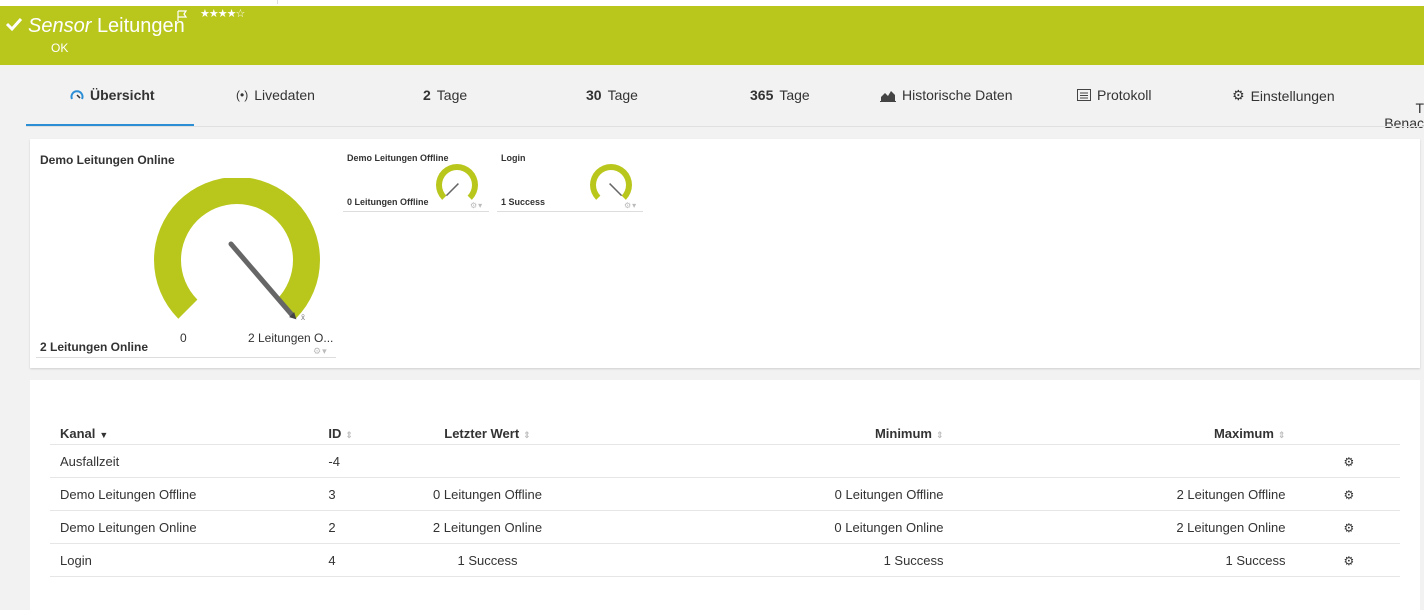 The image size is (1424, 610). I want to click on col-letzter-wert: Letzter Wert ⇕, so click(487, 434).